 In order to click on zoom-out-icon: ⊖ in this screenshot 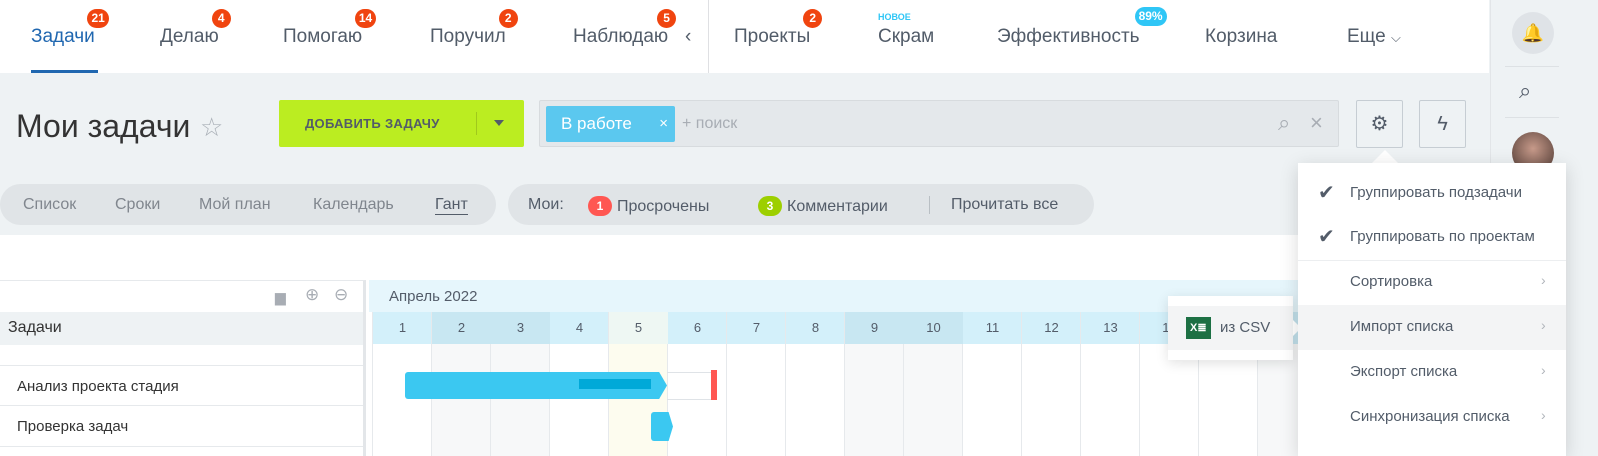, I will do `click(341, 295)`.